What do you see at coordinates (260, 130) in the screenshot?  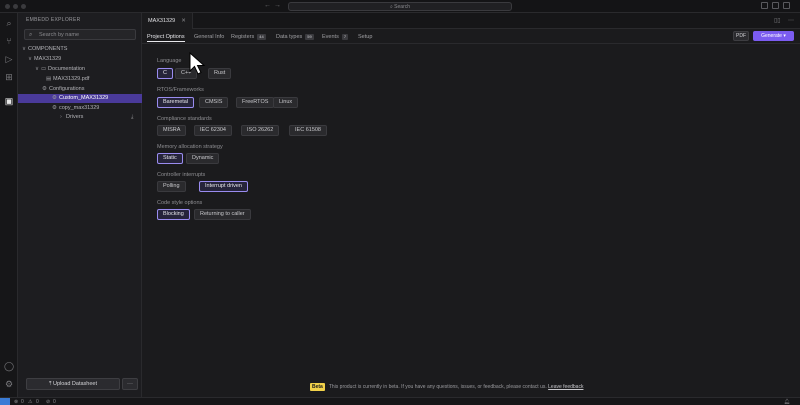 I see `compliance-option-iso26262: ISO 26262` at bounding box center [260, 130].